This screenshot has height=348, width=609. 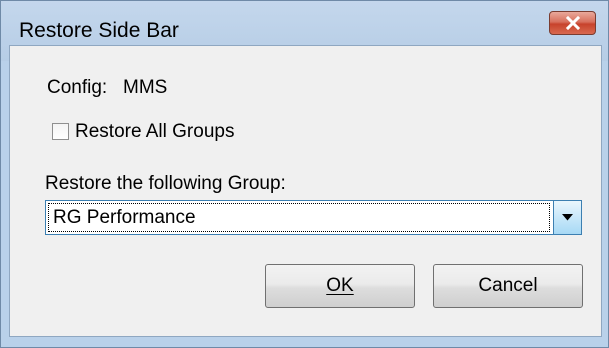 I want to click on restore-all-groups-checkbox, so click(x=60, y=131).